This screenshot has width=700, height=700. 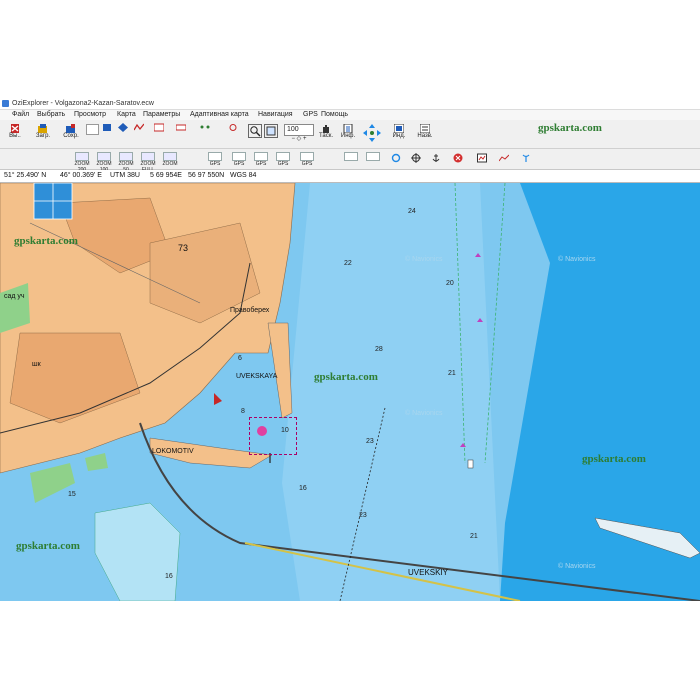 I want to click on place-uvekskaya: UVEKSKAYA, so click(x=257, y=376).